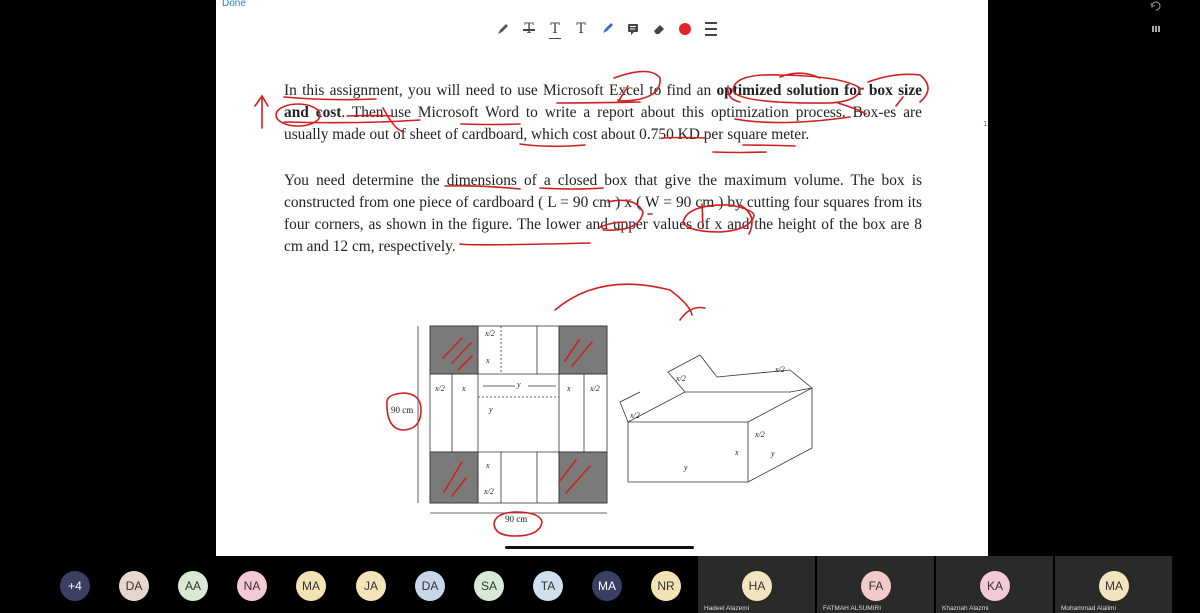 The height and width of the screenshot is (613, 1200). What do you see at coordinates (727, 608) in the screenshot?
I see `participant-name: Hadeel Alazemi` at bounding box center [727, 608].